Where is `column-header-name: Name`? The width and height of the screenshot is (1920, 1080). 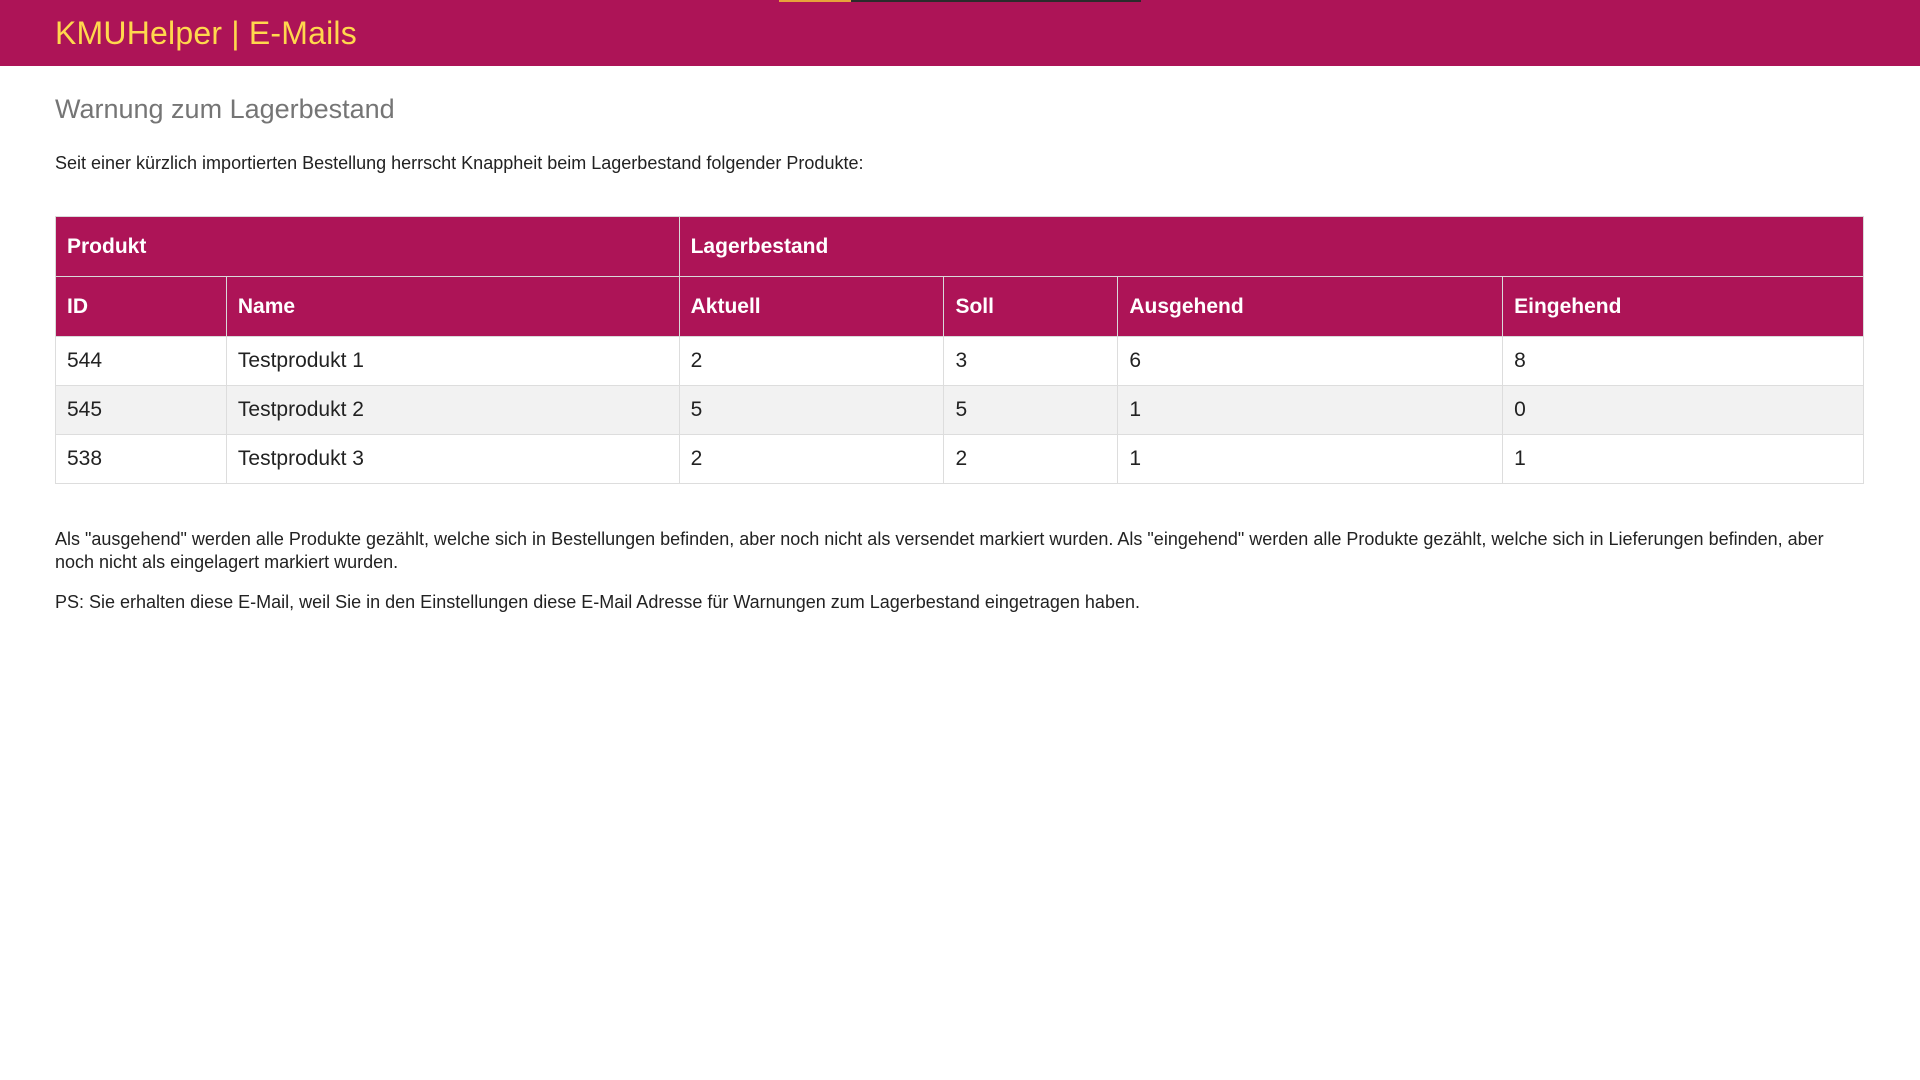 column-header-name: Name is located at coordinates (452, 306).